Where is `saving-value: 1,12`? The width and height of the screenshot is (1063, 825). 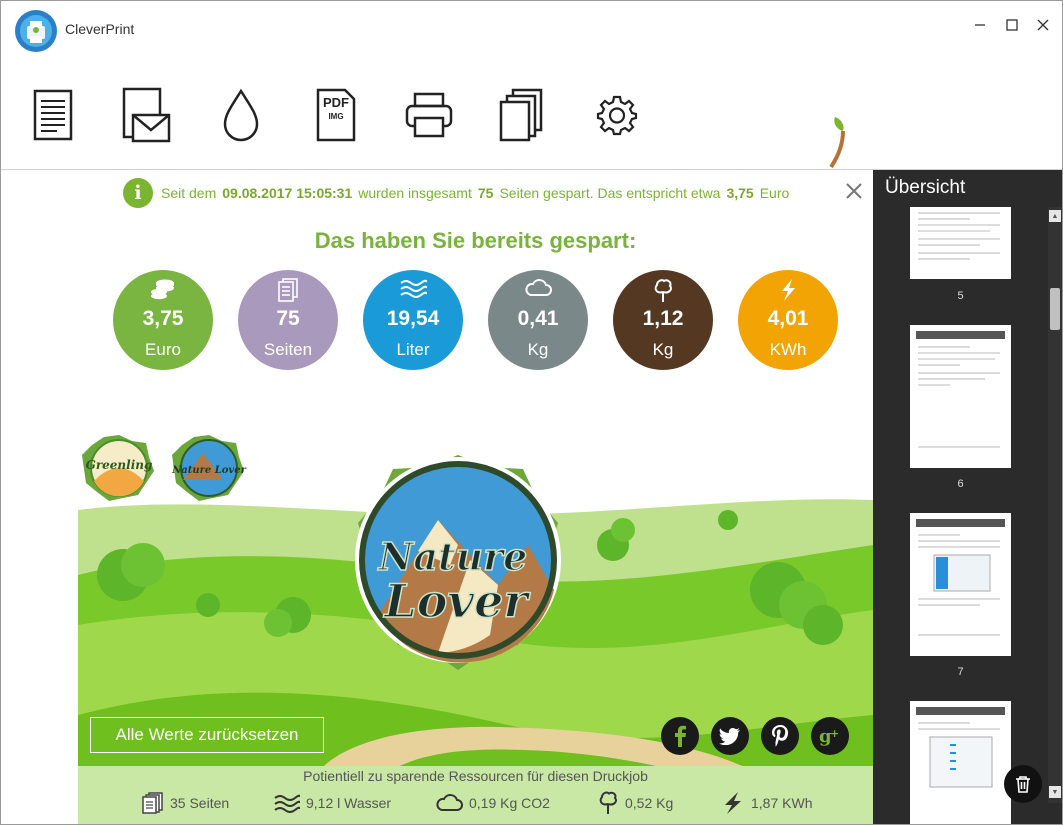 saving-value: 1,12 is located at coordinates (663, 318).